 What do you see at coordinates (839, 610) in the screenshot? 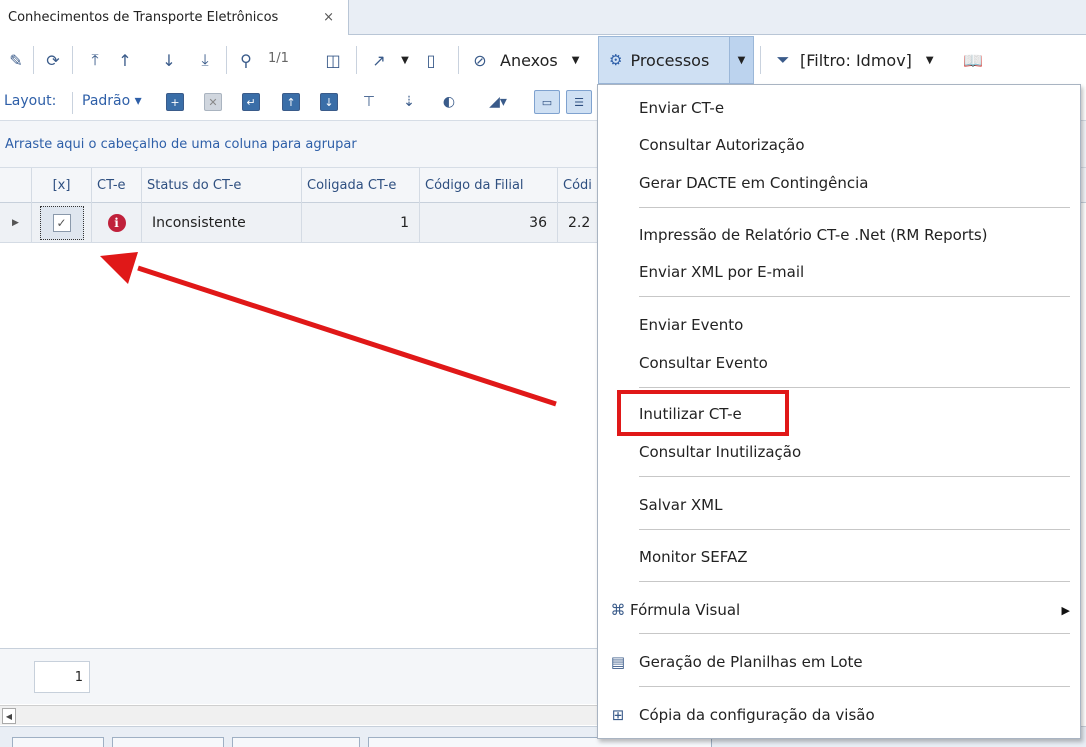
I see `menu-item-formula-visual: ⌘ Fórmula Visual ▶` at bounding box center [839, 610].